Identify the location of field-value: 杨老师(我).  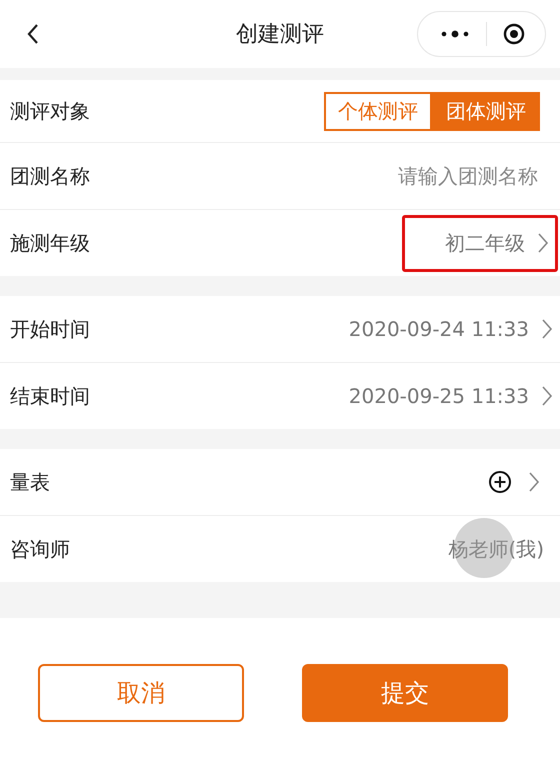
(496, 549).